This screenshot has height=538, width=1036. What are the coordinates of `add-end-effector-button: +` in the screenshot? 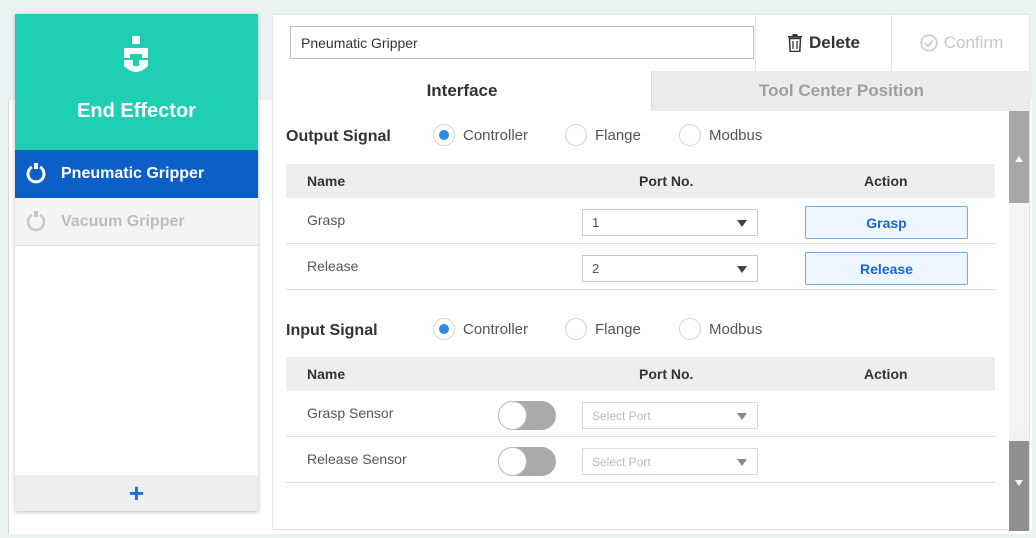 It's located at (136, 493).